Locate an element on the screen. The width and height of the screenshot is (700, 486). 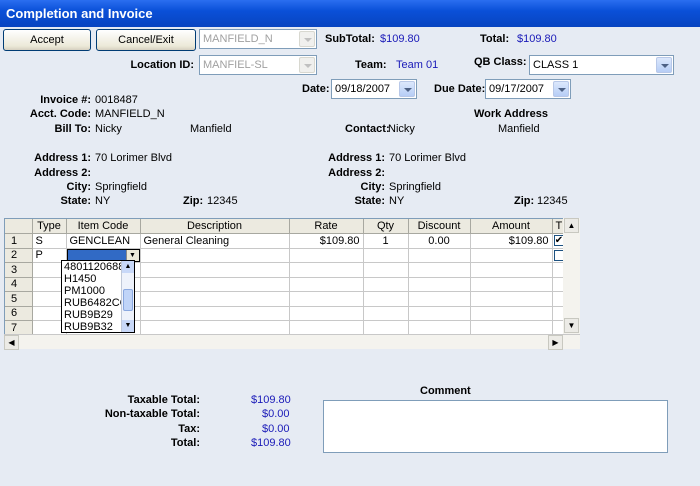
grid-vertical-scrollbar: ▲ ▼ is located at coordinates (571, 276).